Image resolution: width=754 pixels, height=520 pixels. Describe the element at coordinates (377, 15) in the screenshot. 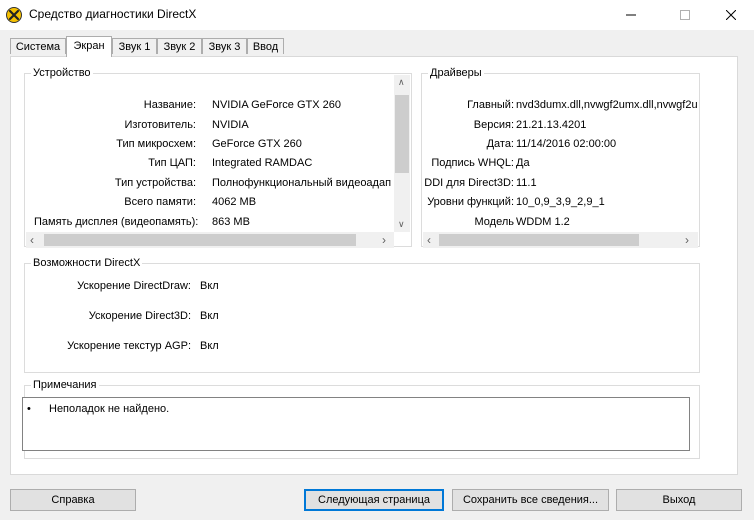

I see `title-bar: Средство диагностики DirectX` at that location.